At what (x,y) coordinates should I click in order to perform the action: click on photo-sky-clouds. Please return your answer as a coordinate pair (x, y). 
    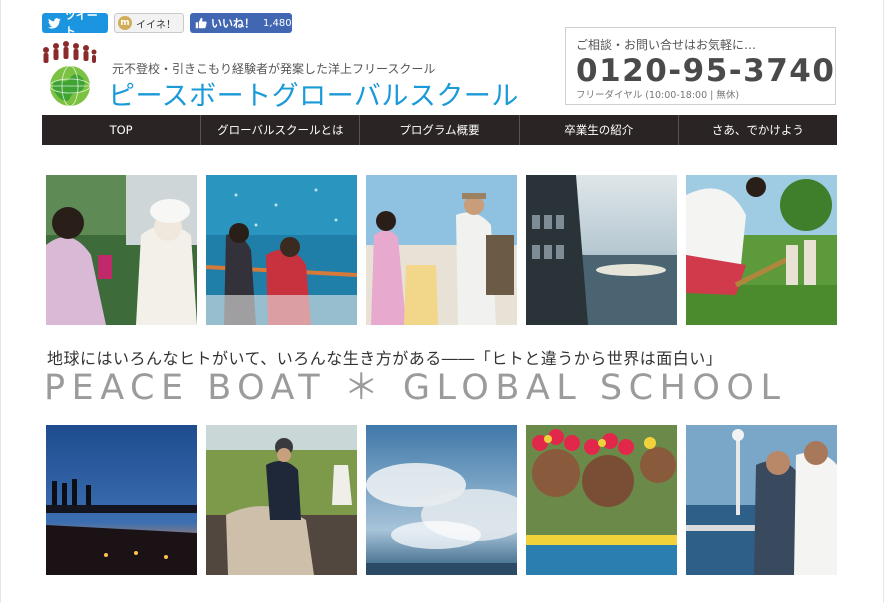
    Looking at the image, I should click on (441, 500).